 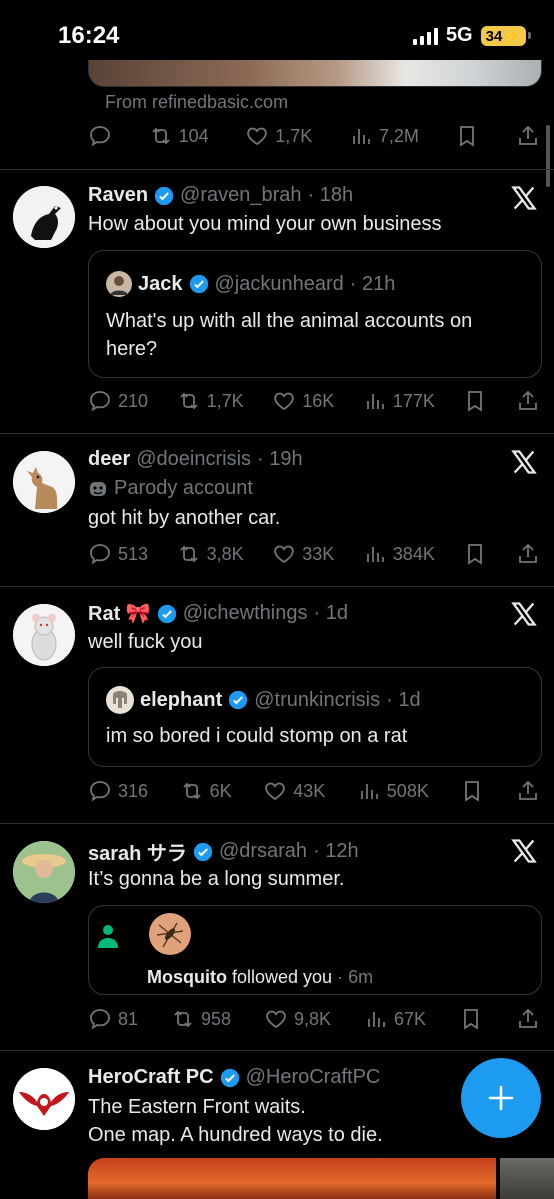 I want to click on author-handle: @raven_brah, so click(x=240, y=195).